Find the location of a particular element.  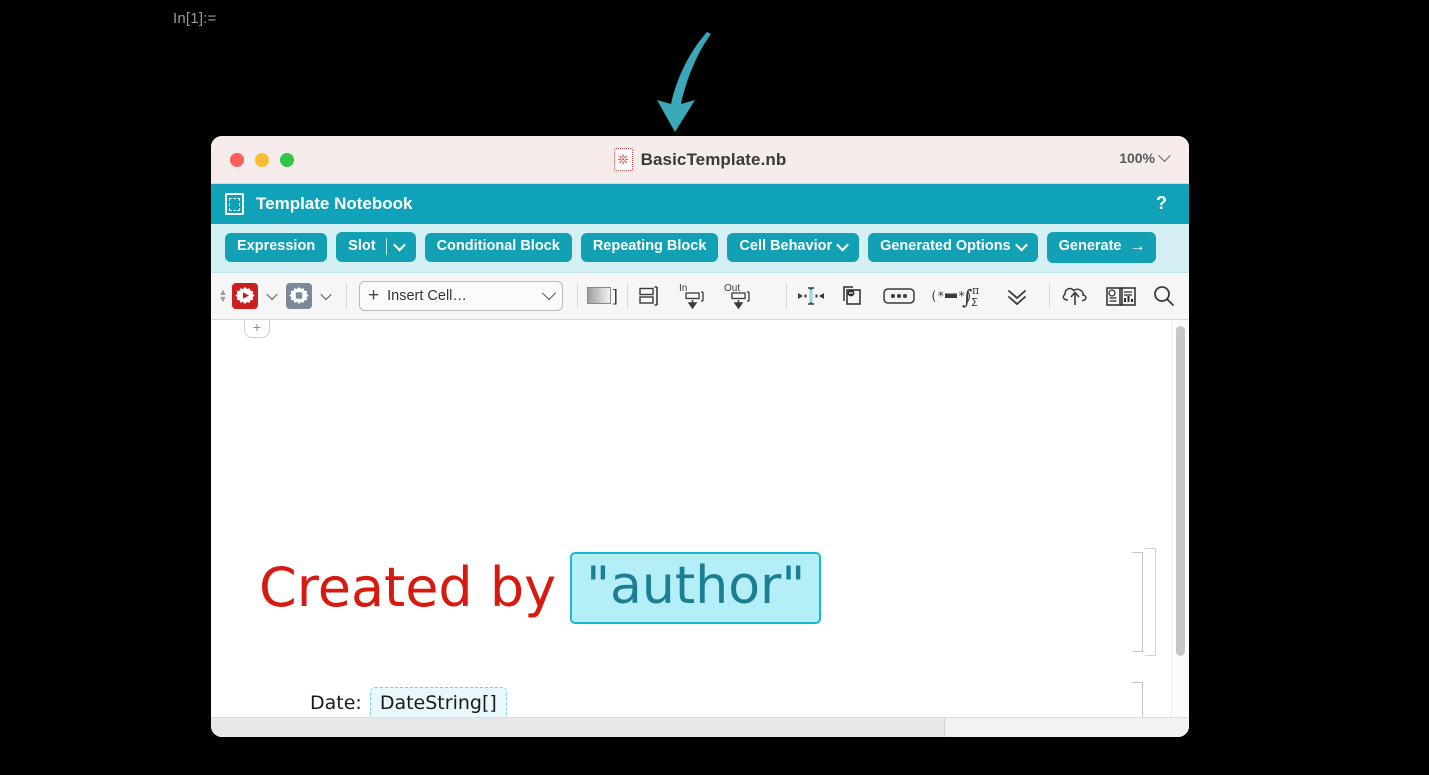

cell-gradient-icon is located at coordinates (599, 296).